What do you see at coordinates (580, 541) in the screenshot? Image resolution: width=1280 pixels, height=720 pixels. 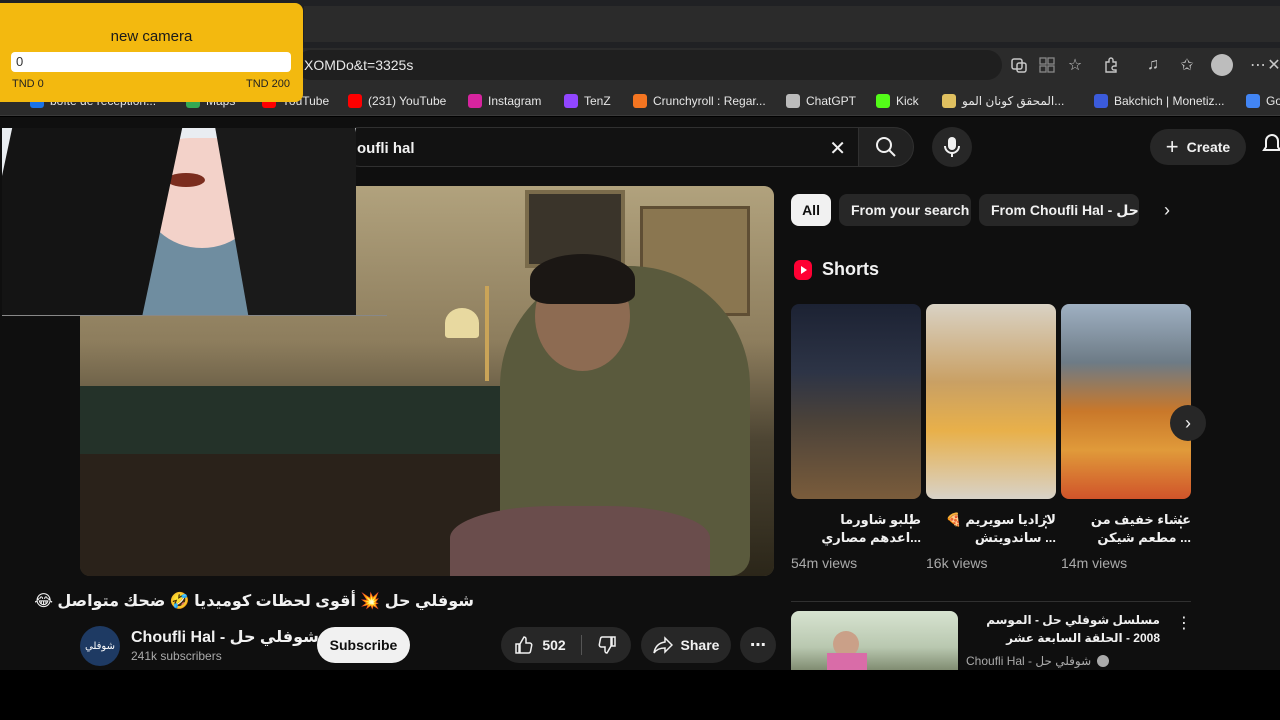 I see `video-person-skirt` at bounding box center [580, 541].